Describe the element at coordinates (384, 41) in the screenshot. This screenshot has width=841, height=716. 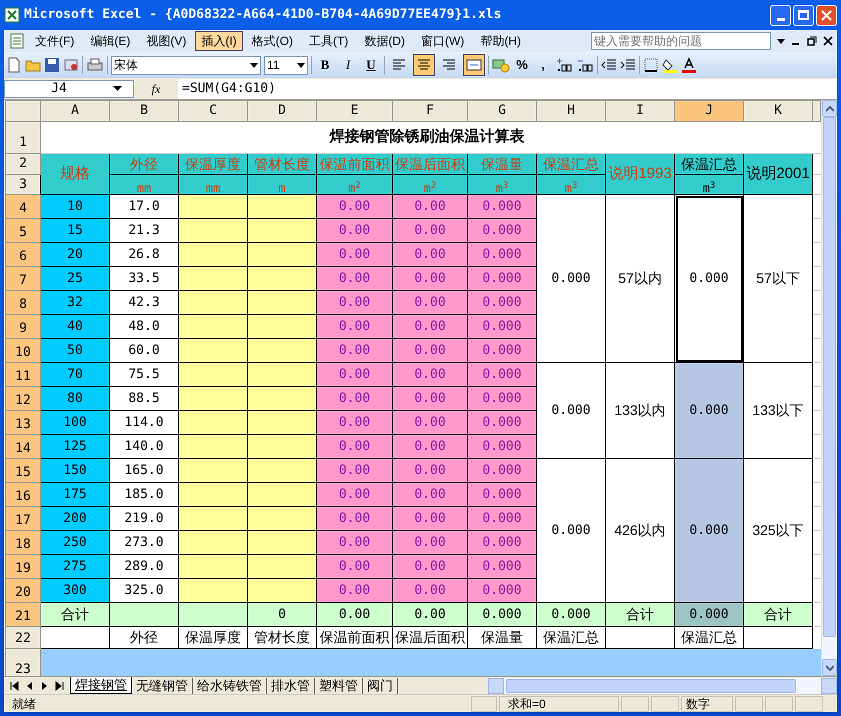
I see `menu-item: 数据(D)` at that location.